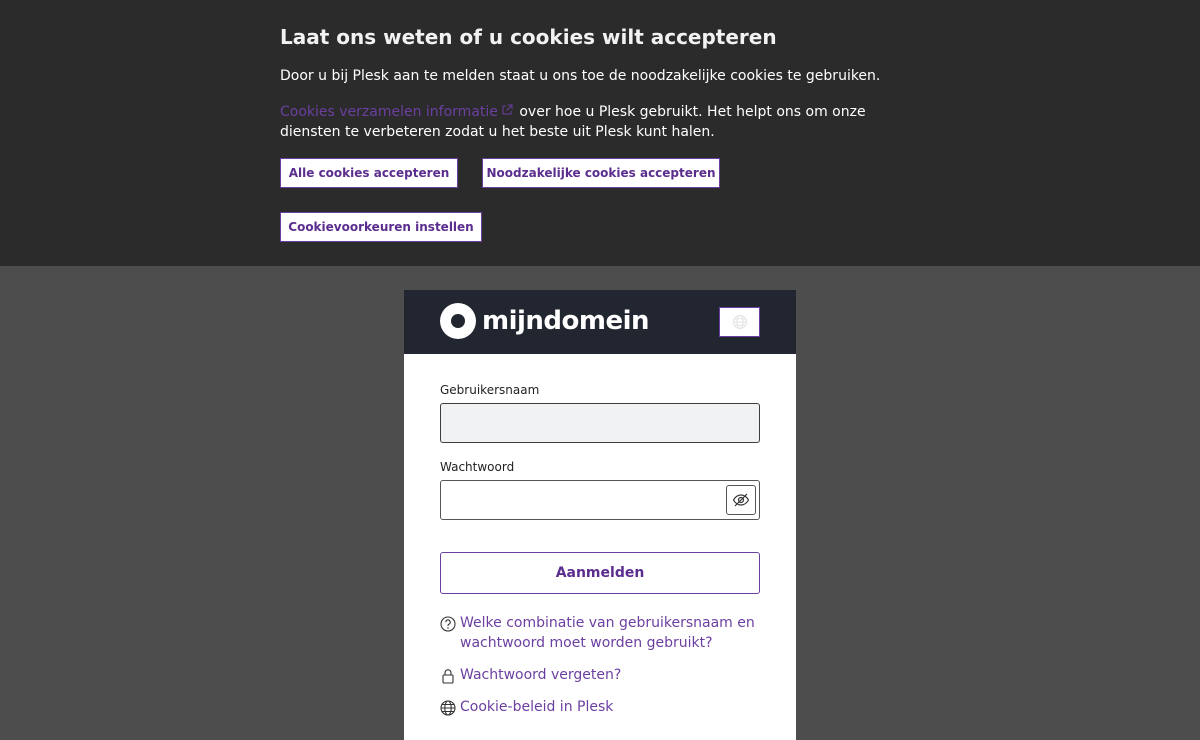 Image resolution: width=1200 pixels, height=740 pixels. What do you see at coordinates (541, 675) in the screenshot?
I see `forgot-password-label: Wachtwoord vergeten?` at bounding box center [541, 675].